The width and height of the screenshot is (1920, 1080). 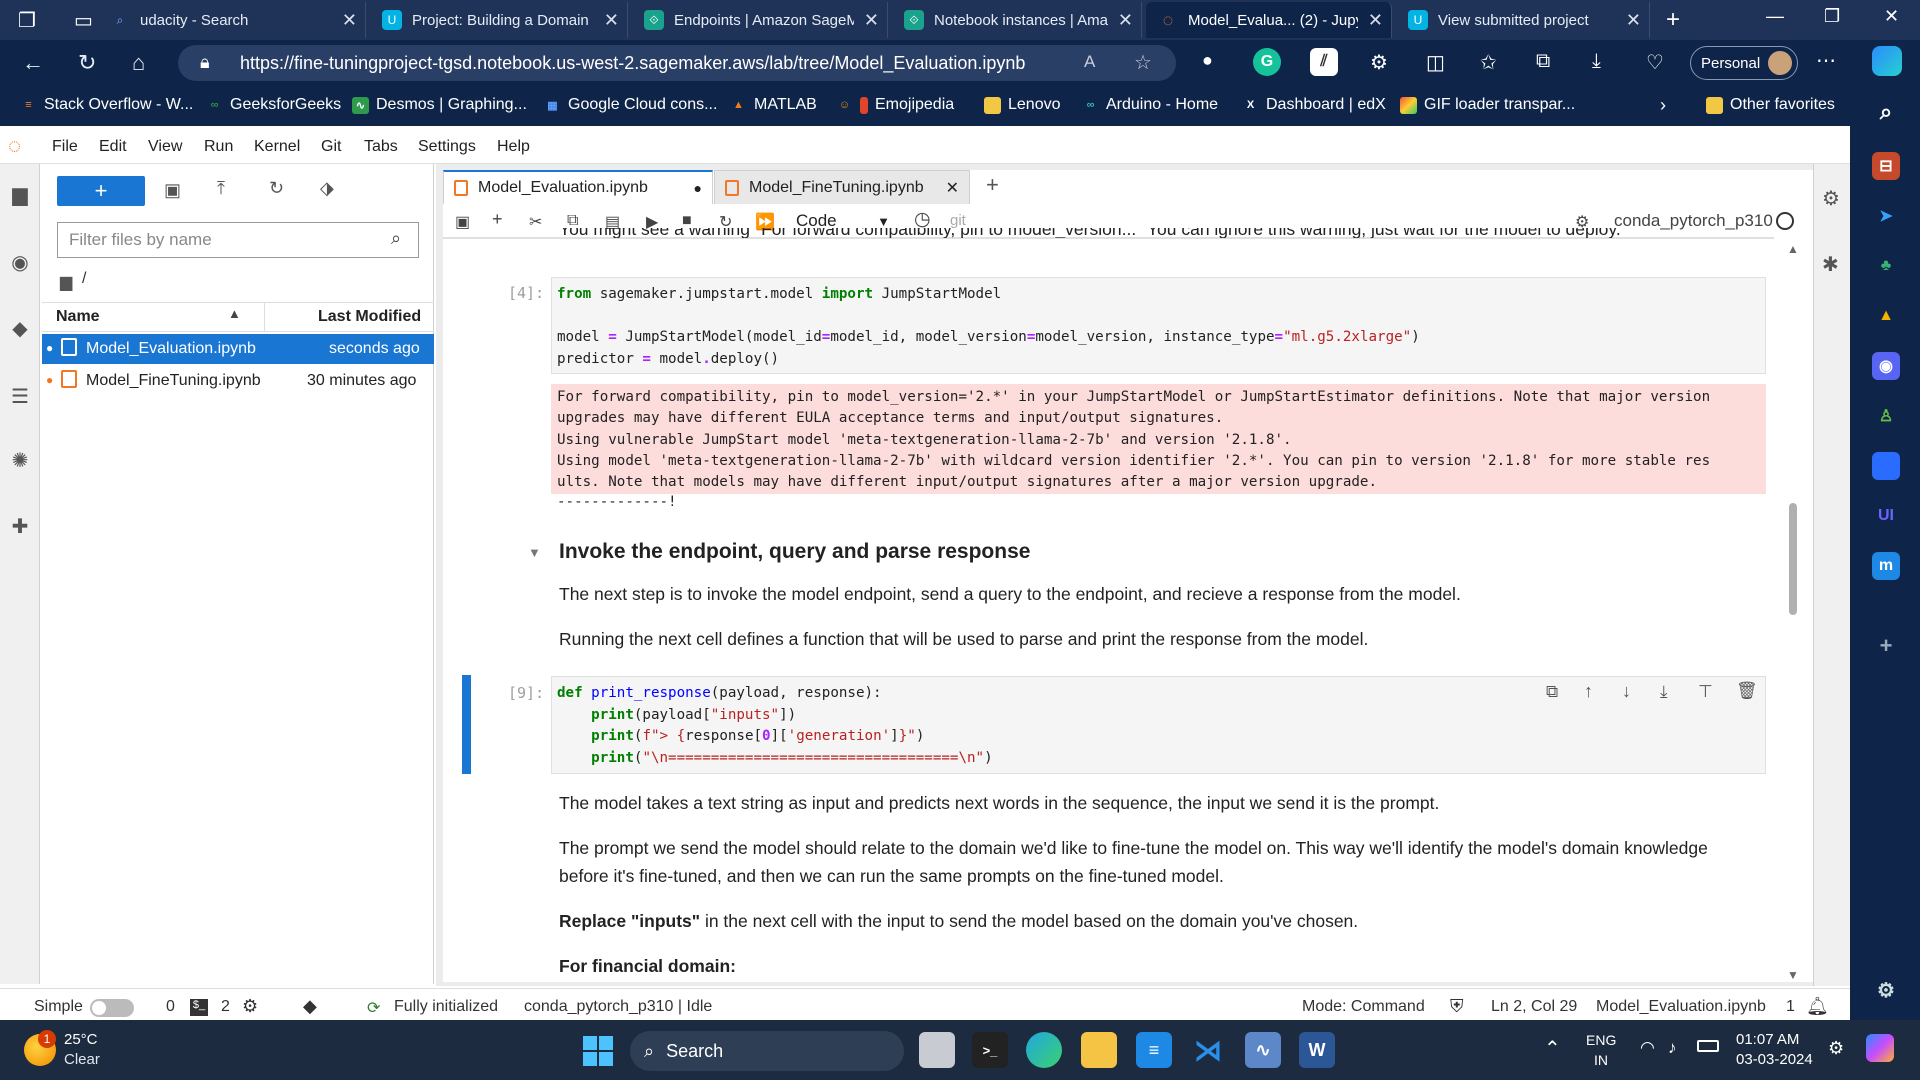 What do you see at coordinates (234, 313) in the screenshot?
I see `sort-up-icon: ▲` at bounding box center [234, 313].